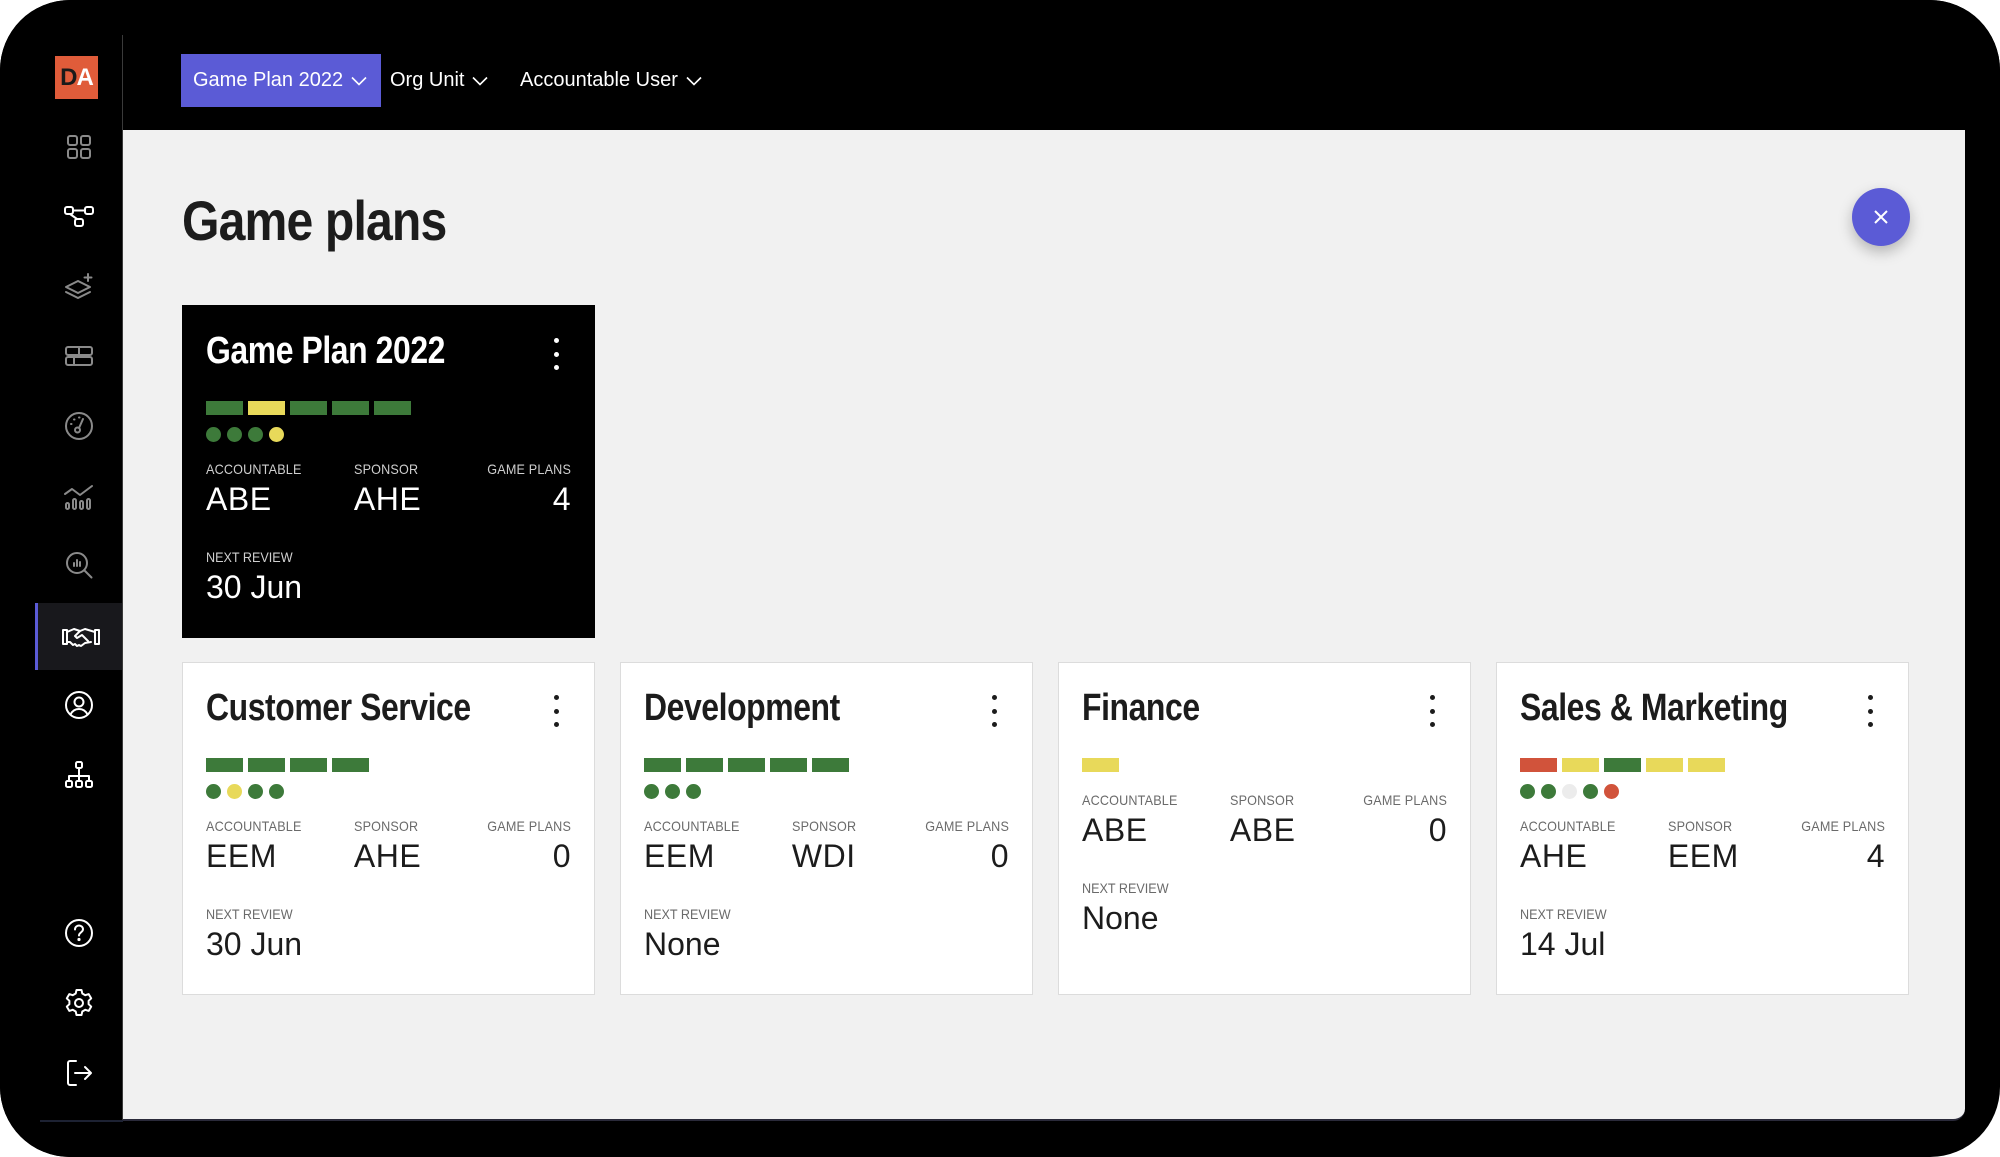  What do you see at coordinates (561, 856) in the screenshot?
I see `game-plans-value: 0` at bounding box center [561, 856].